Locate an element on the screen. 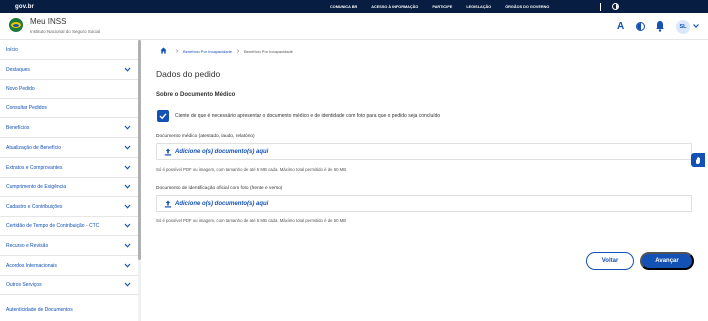  sidebar-item: Novo Pedido is located at coordinates (69, 89).